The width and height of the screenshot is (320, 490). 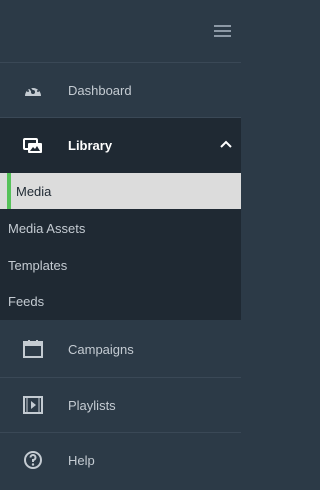 What do you see at coordinates (92, 405) in the screenshot?
I see `sidebar-item-label: Playlists` at bounding box center [92, 405].